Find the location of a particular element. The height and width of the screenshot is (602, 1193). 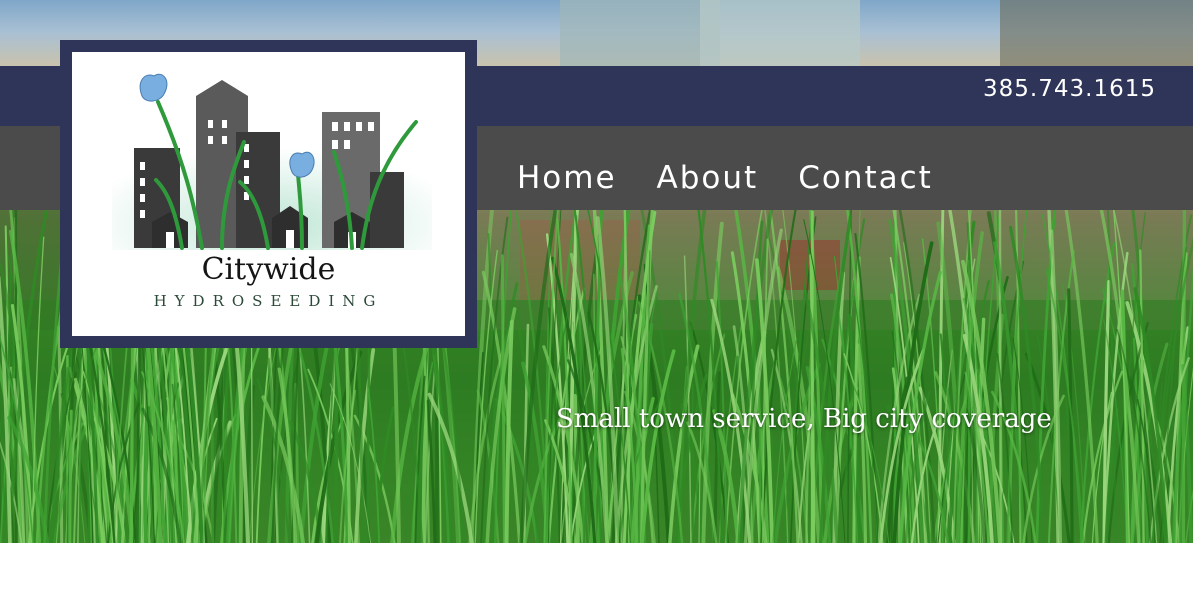

hero-tagline: Small town service, Big city coverage is located at coordinates (804, 419).